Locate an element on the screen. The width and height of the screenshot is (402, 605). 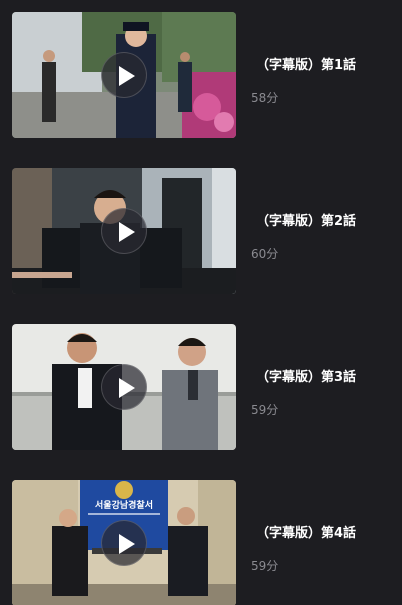
episode-title: （字幕版）第2話 is located at coordinates (306, 219).